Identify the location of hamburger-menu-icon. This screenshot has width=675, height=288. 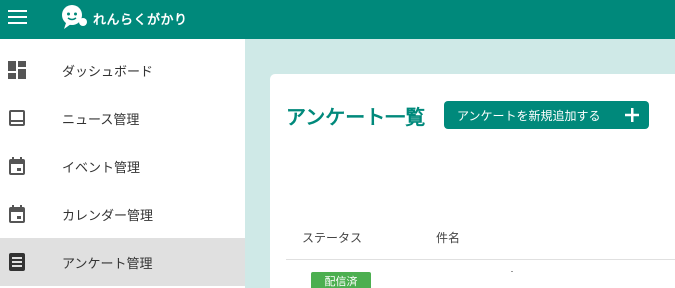
(17, 17).